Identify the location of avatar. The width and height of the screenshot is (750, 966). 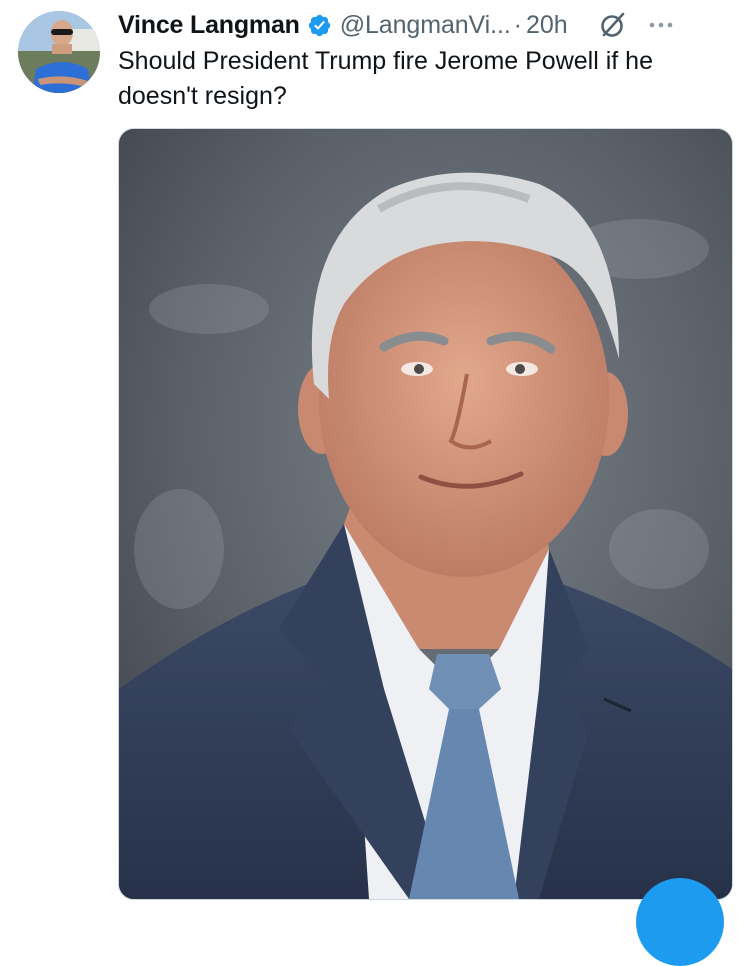
(59, 52).